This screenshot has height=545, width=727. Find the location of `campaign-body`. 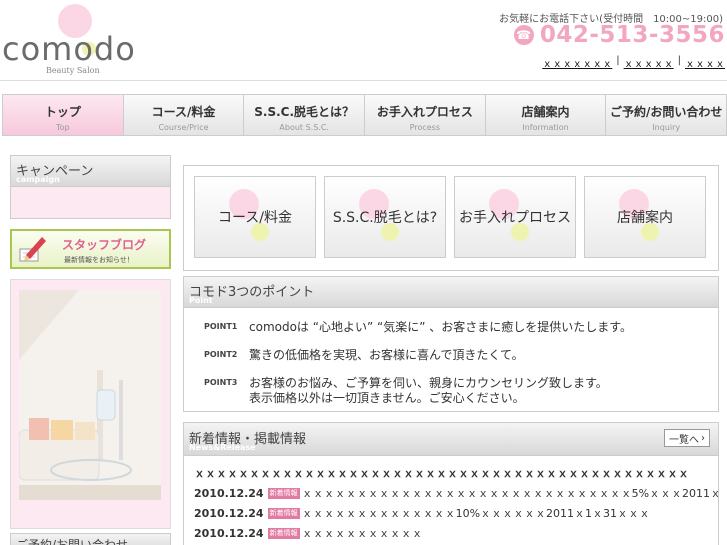

campaign-body is located at coordinates (90, 203).